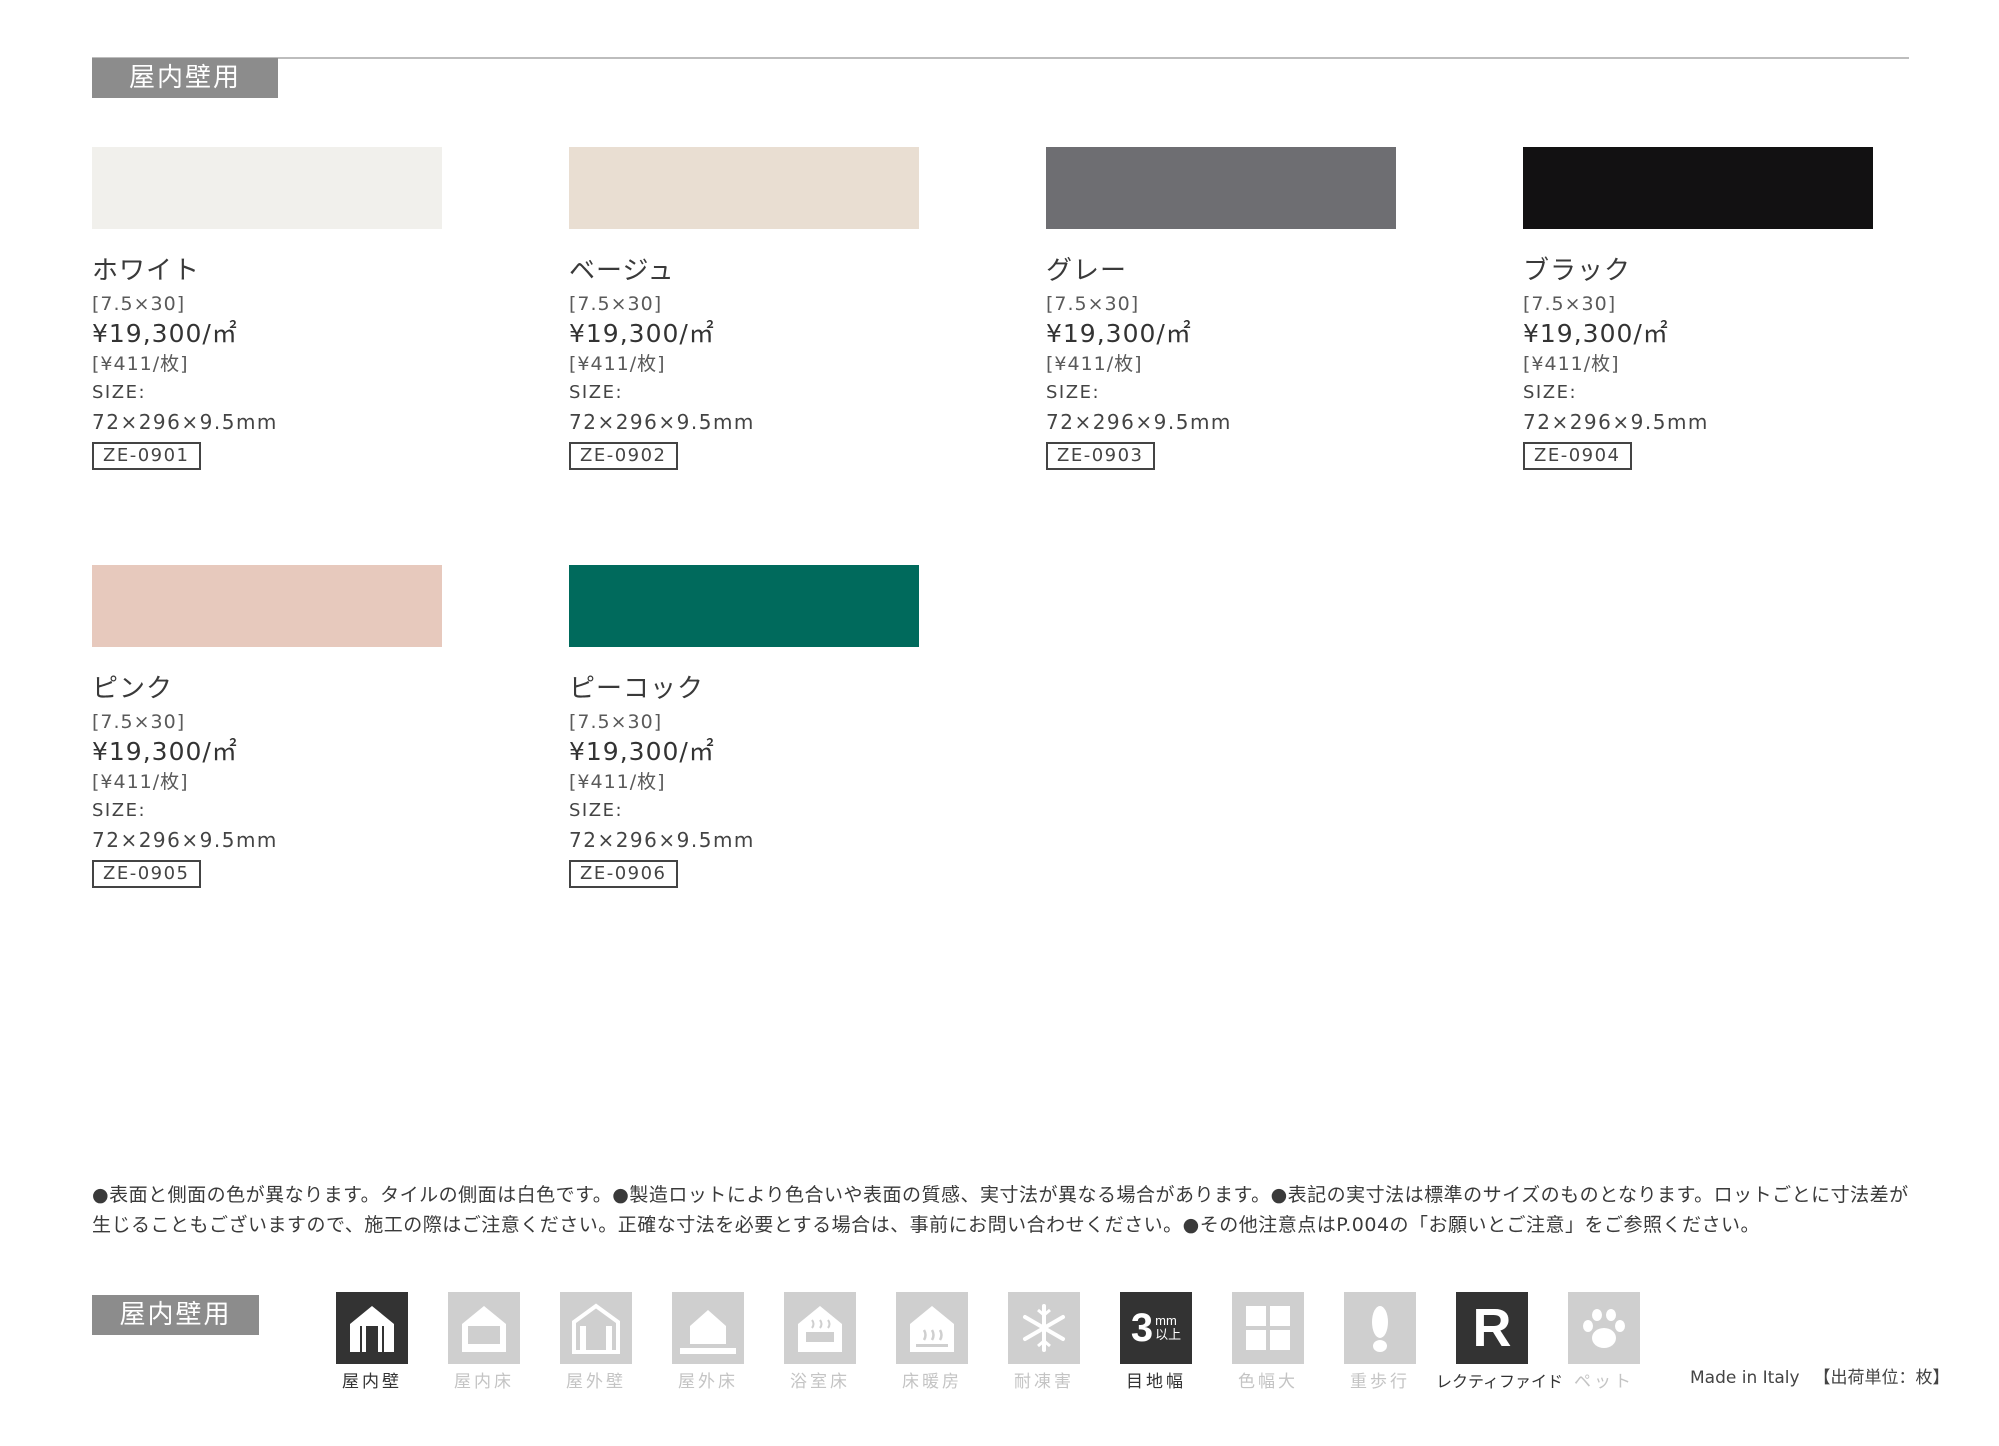 The width and height of the screenshot is (1999, 1446). What do you see at coordinates (1168, 1334) in the screenshot?
I see `joint-width-qualifier: 以上` at bounding box center [1168, 1334].